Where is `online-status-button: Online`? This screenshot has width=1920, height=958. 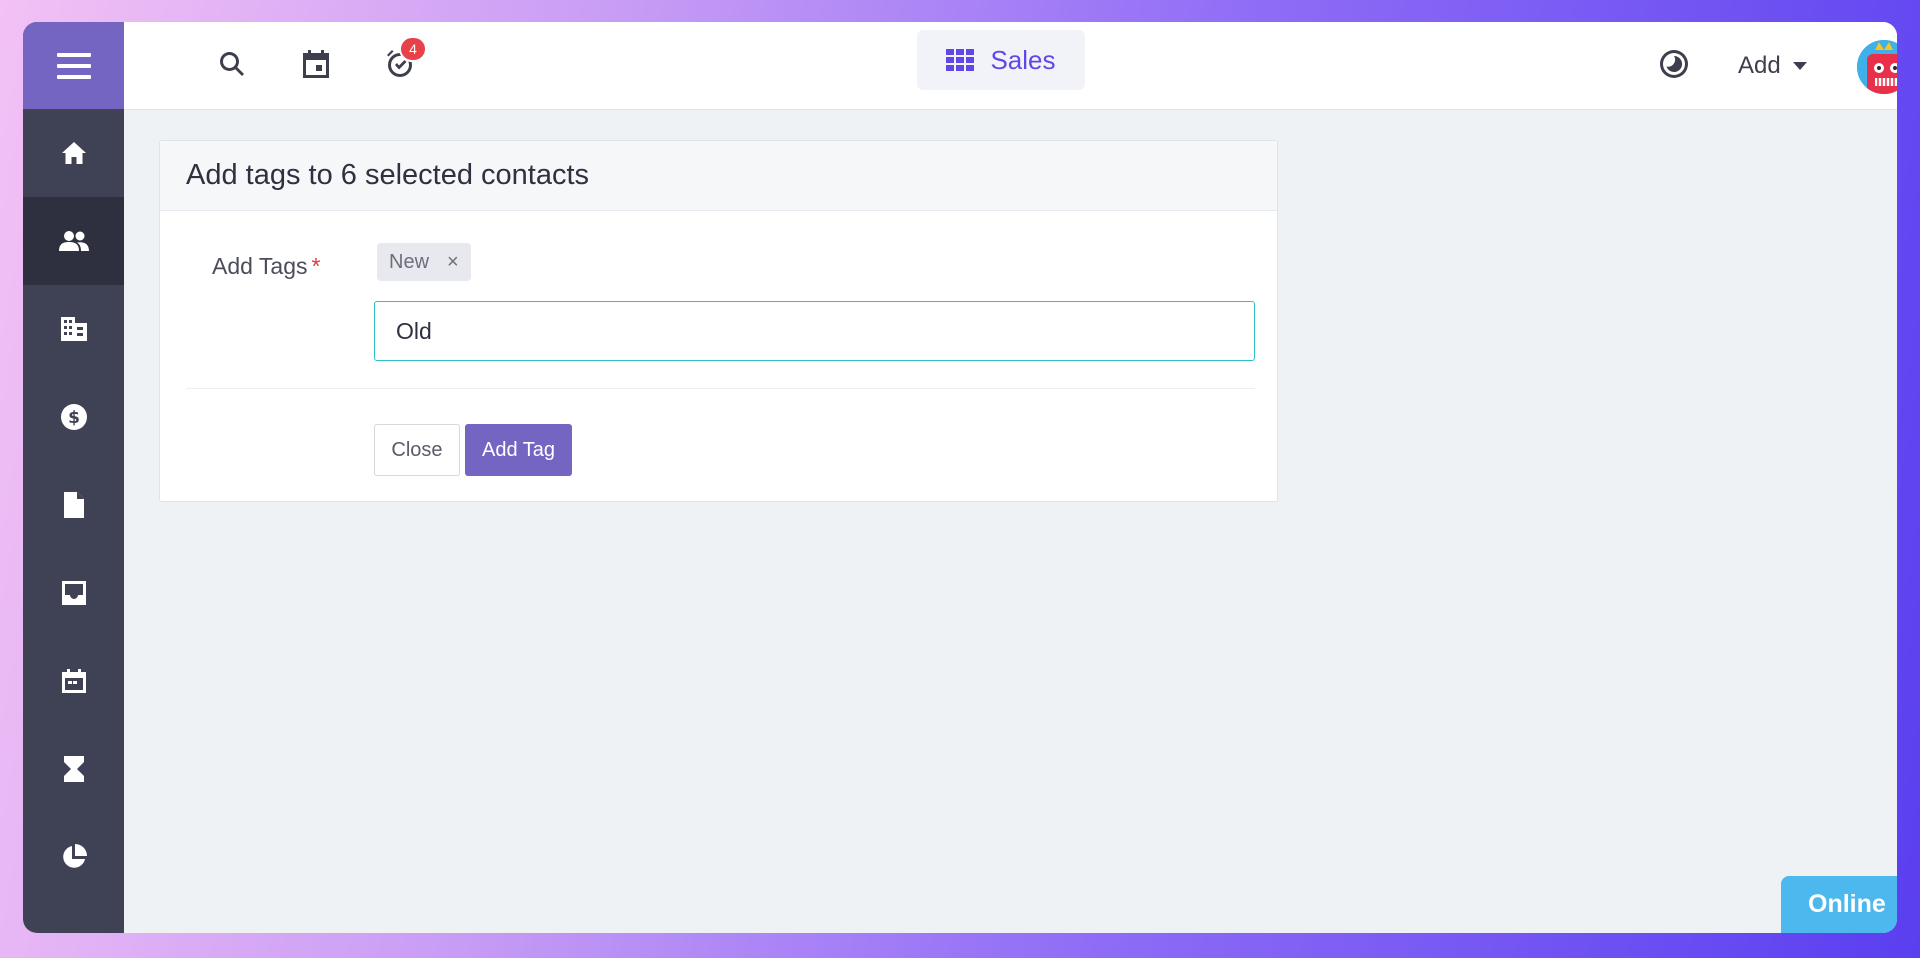 online-status-button: Online is located at coordinates (1839, 904).